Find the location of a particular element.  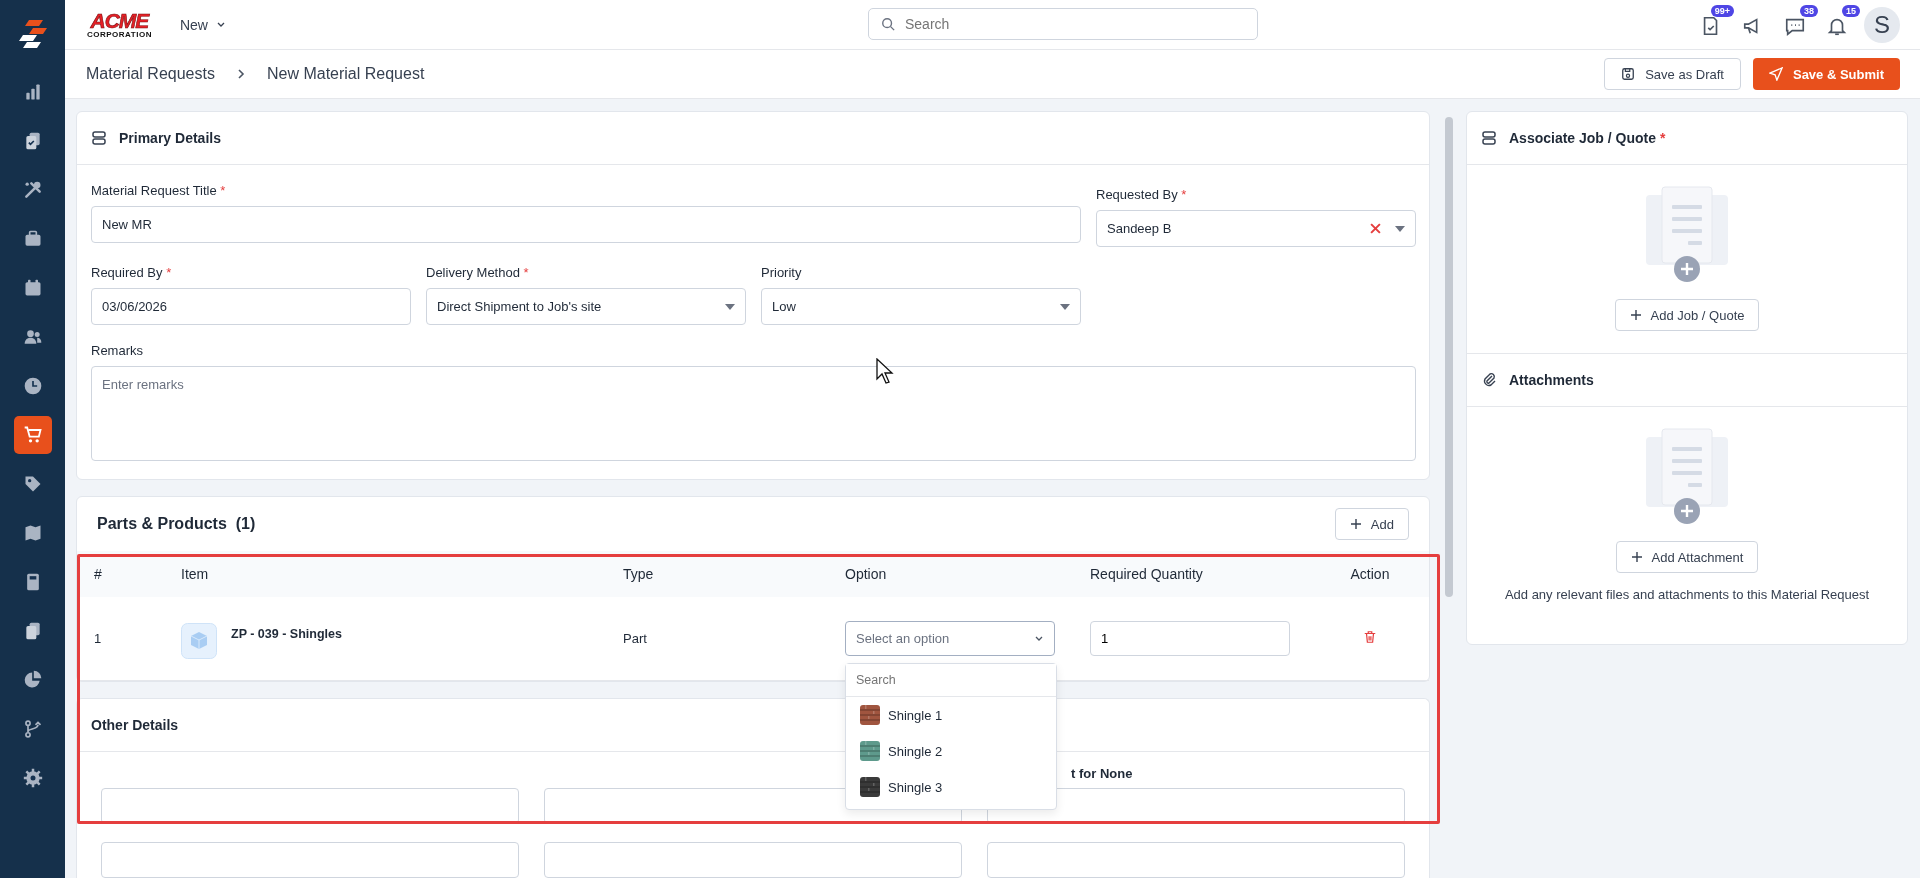

add-job-button: Add Job / Quote is located at coordinates (1687, 315).